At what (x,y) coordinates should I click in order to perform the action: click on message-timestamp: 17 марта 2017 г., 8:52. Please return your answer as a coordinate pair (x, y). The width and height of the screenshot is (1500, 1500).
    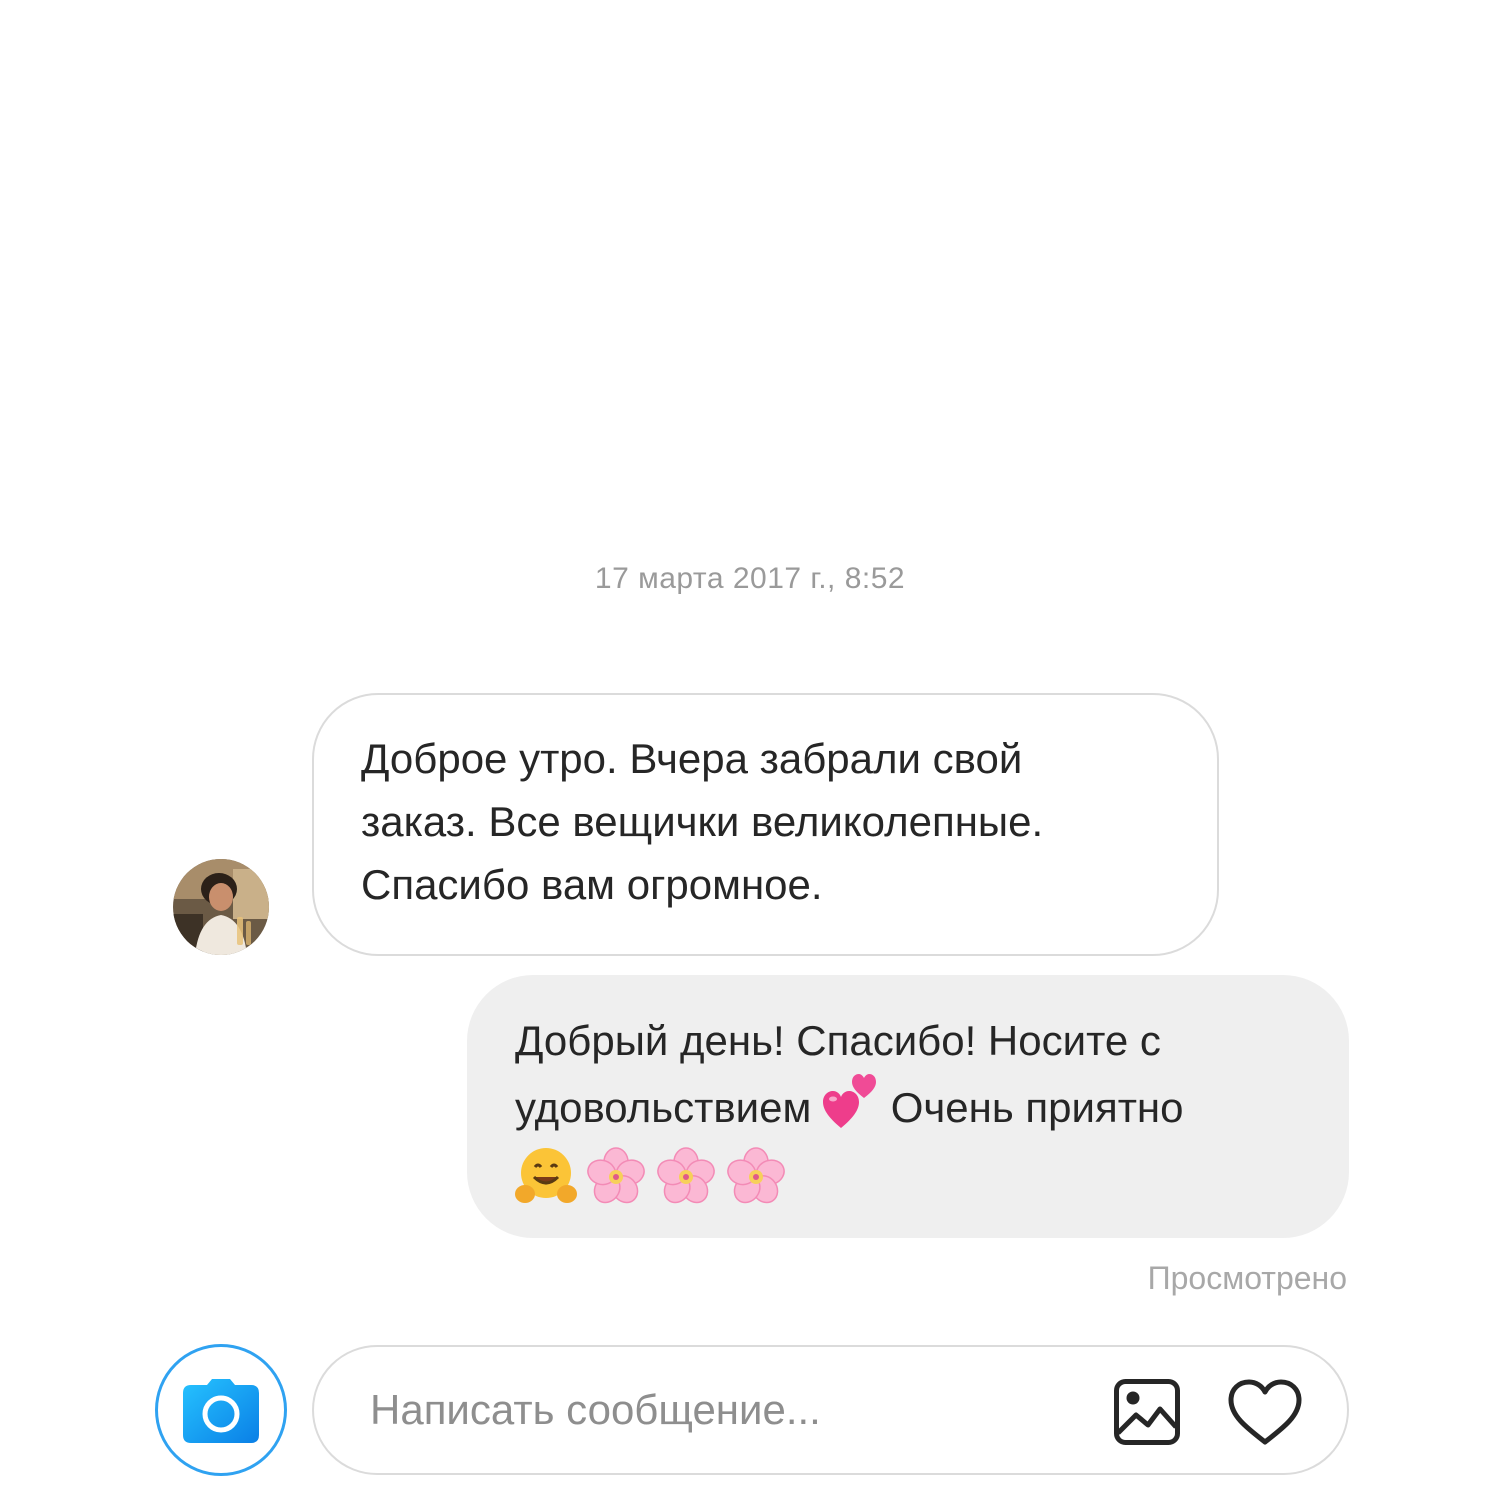
    Looking at the image, I should click on (750, 578).